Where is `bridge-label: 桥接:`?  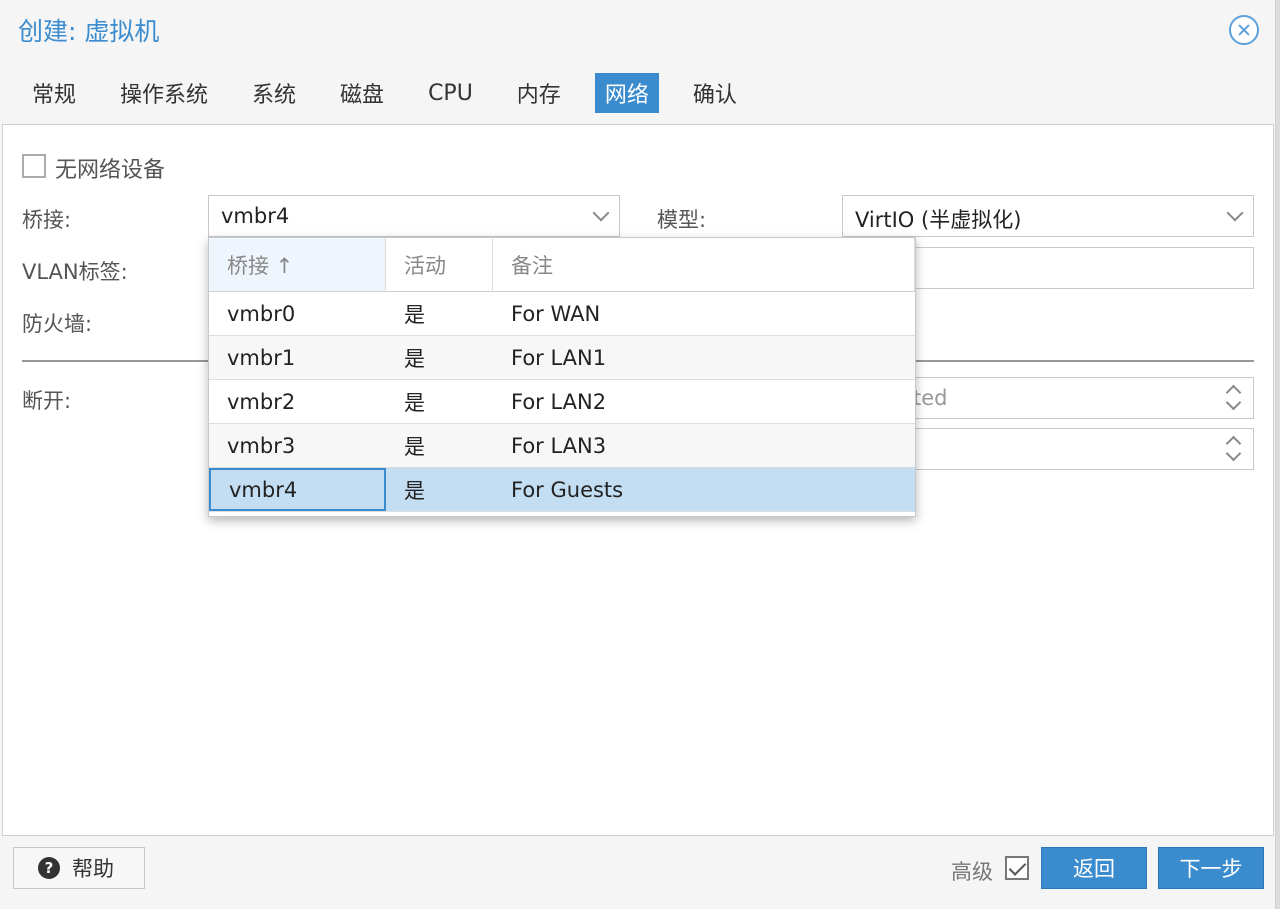
bridge-label: 桥接: is located at coordinates (47, 220).